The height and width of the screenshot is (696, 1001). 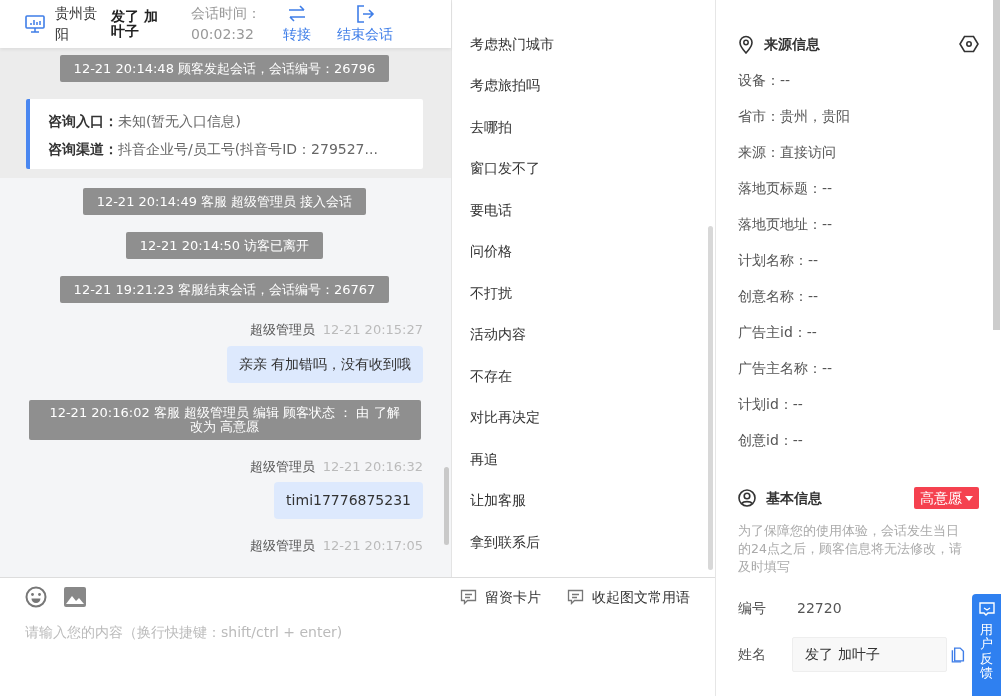 I want to click on phrase-item: 问价格, so click(x=482, y=251).